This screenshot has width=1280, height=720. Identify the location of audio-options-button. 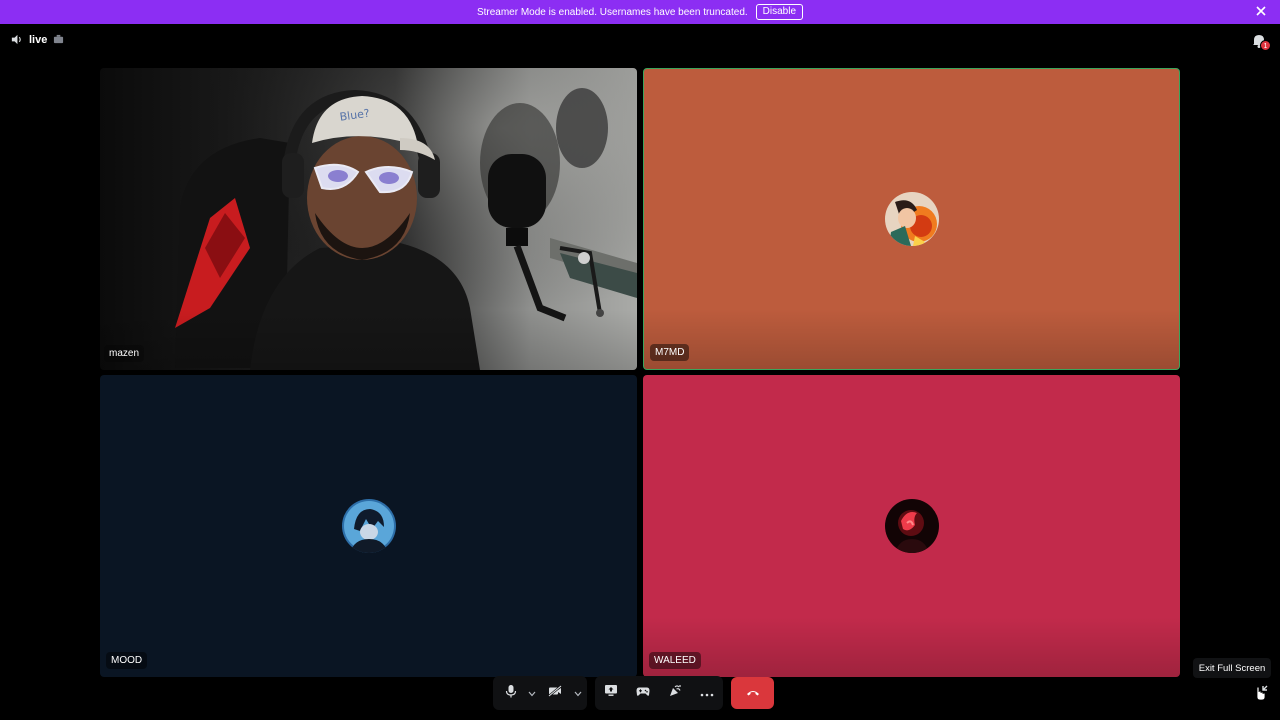
(532, 693).